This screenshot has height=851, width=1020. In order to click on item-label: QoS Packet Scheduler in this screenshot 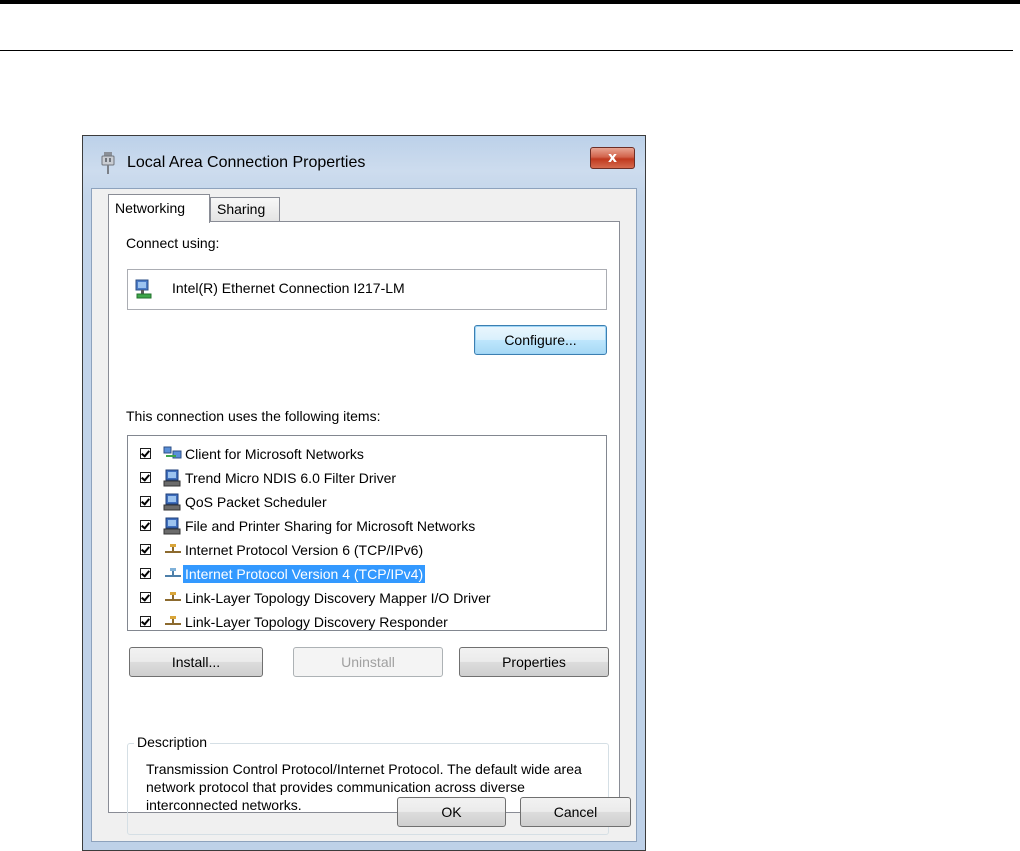, I will do `click(256, 502)`.